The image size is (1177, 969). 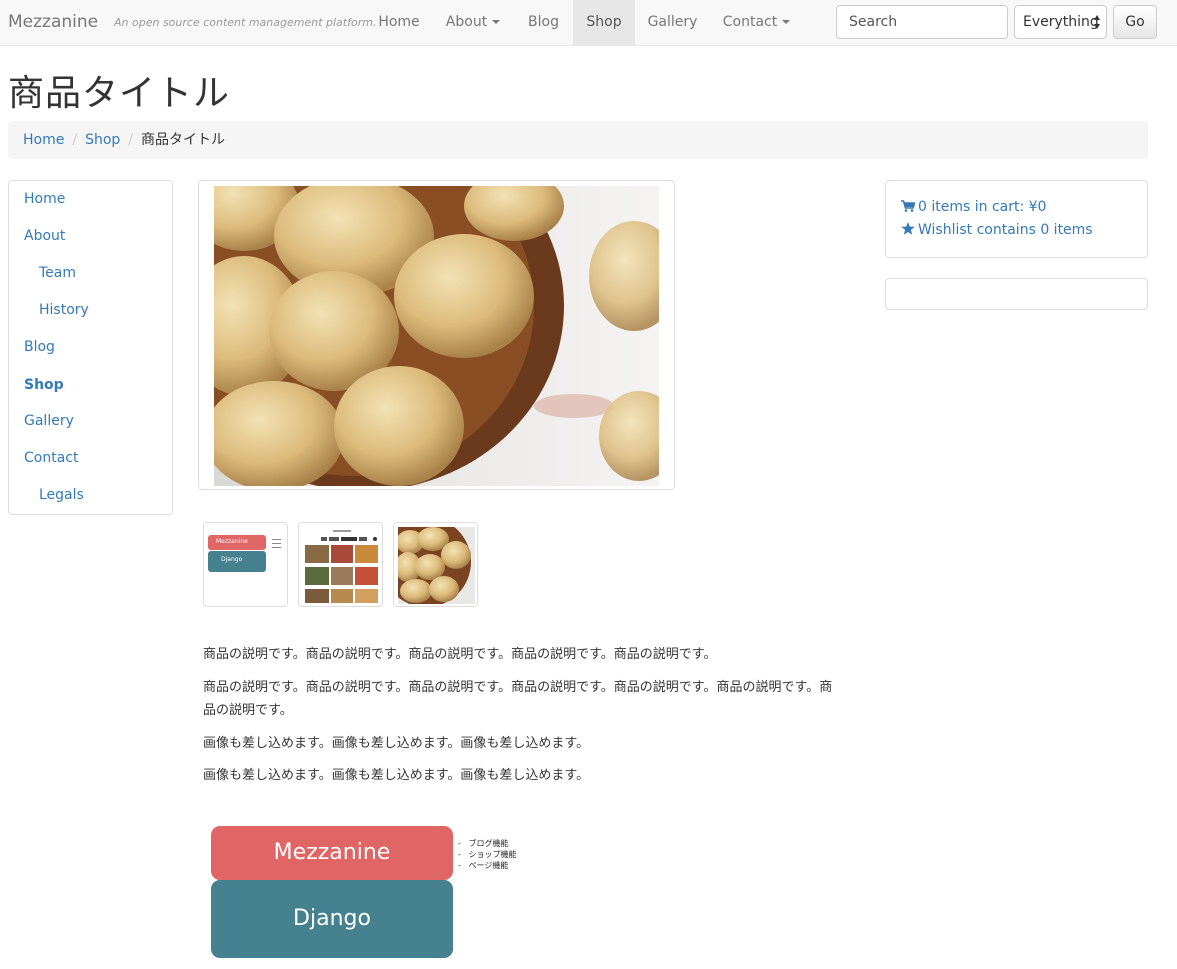 What do you see at coordinates (750, 22) in the screenshot?
I see `nav-contact-label: Contact` at bounding box center [750, 22].